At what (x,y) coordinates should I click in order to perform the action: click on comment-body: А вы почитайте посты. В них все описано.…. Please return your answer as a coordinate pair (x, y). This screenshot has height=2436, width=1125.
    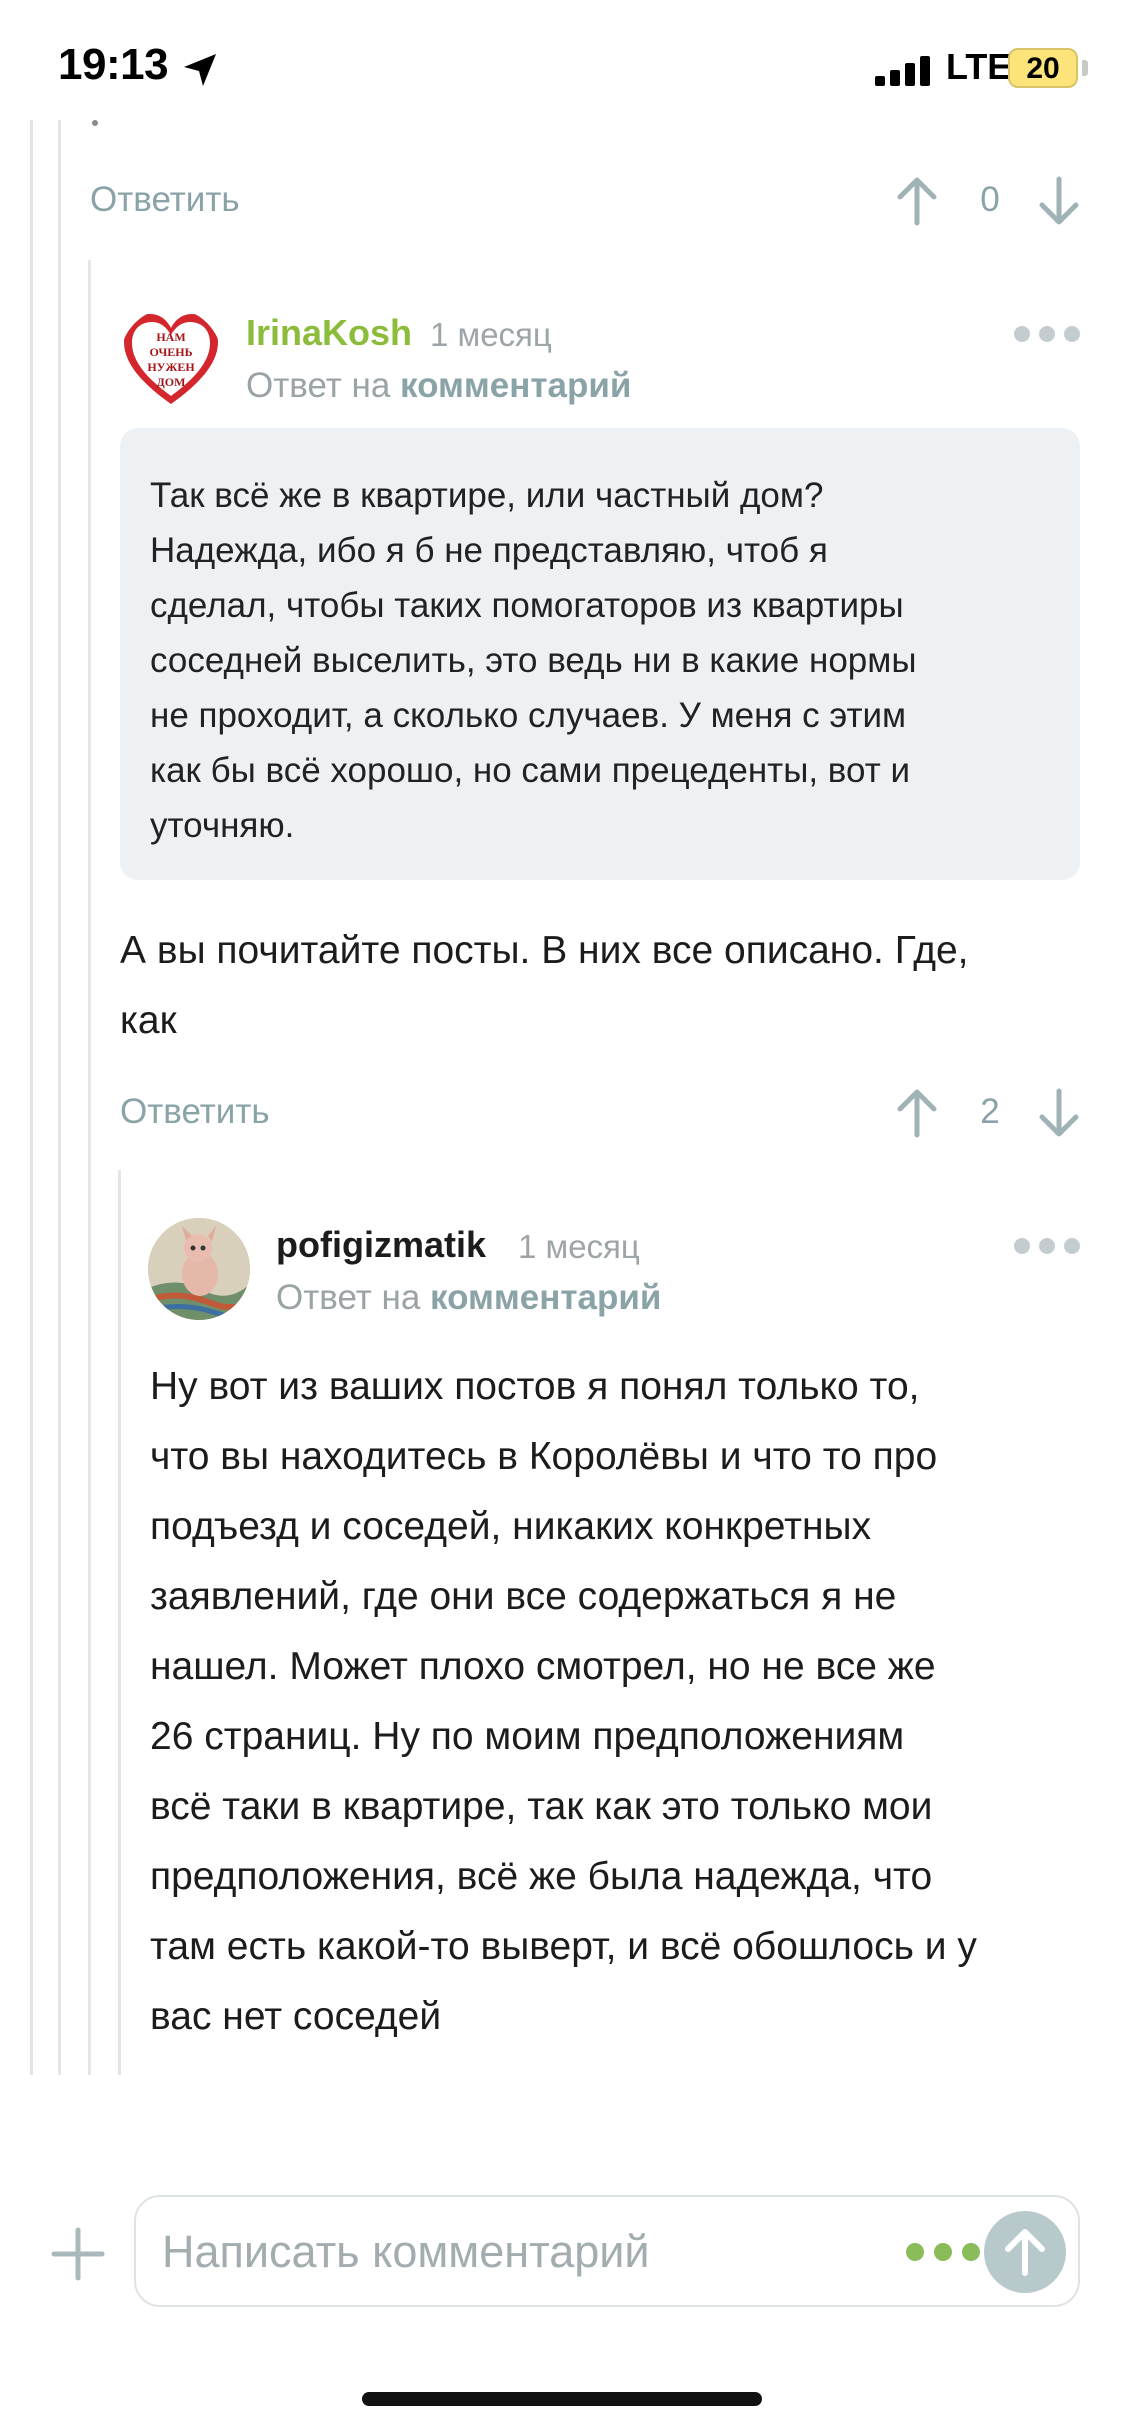
    Looking at the image, I should click on (600, 986).